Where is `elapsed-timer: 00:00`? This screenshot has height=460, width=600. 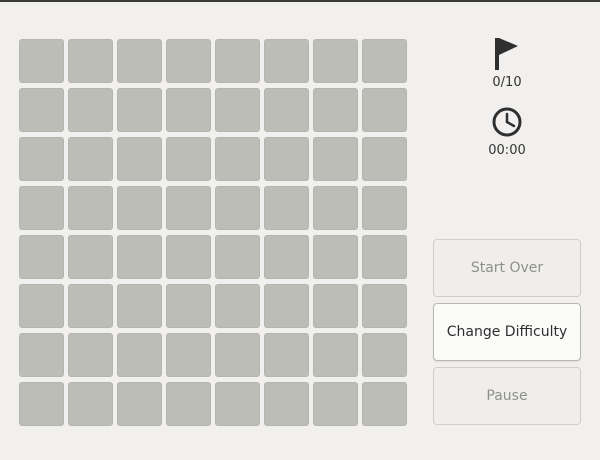
elapsed-timer: 00:00 is located at coordinates (507, 132).